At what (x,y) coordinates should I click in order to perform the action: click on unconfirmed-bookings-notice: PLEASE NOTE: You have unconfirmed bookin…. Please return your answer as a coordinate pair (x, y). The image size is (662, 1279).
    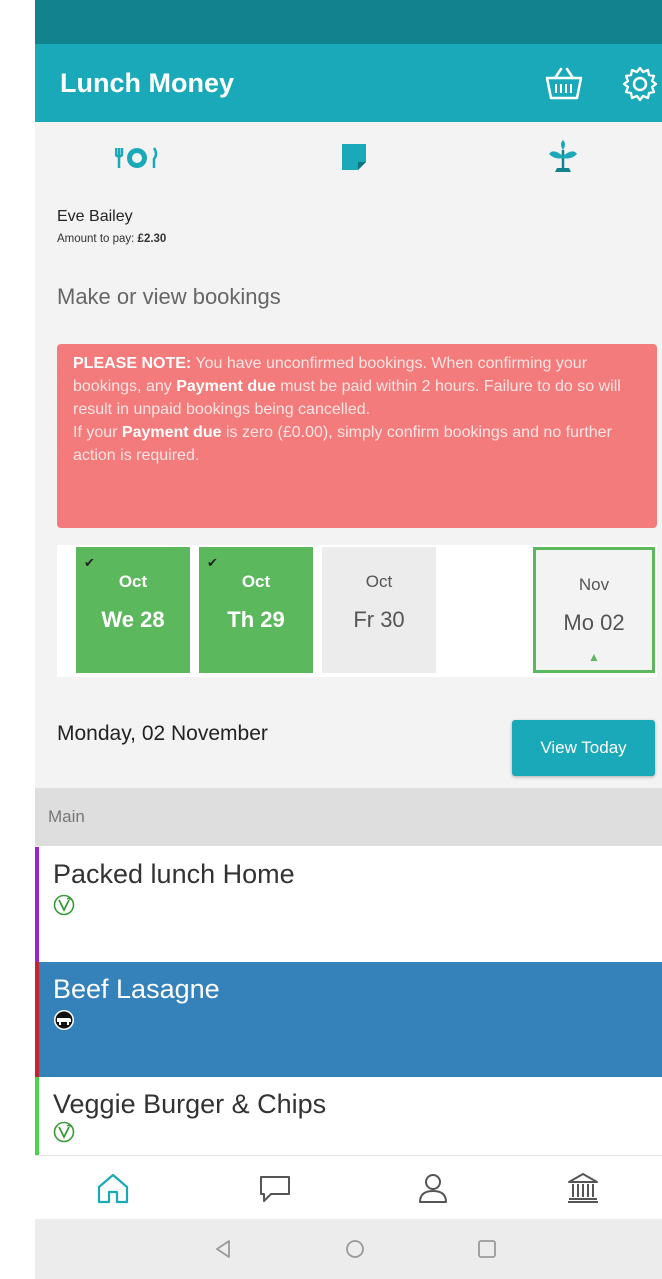
    Looking at the image, I should click on (357, 436).